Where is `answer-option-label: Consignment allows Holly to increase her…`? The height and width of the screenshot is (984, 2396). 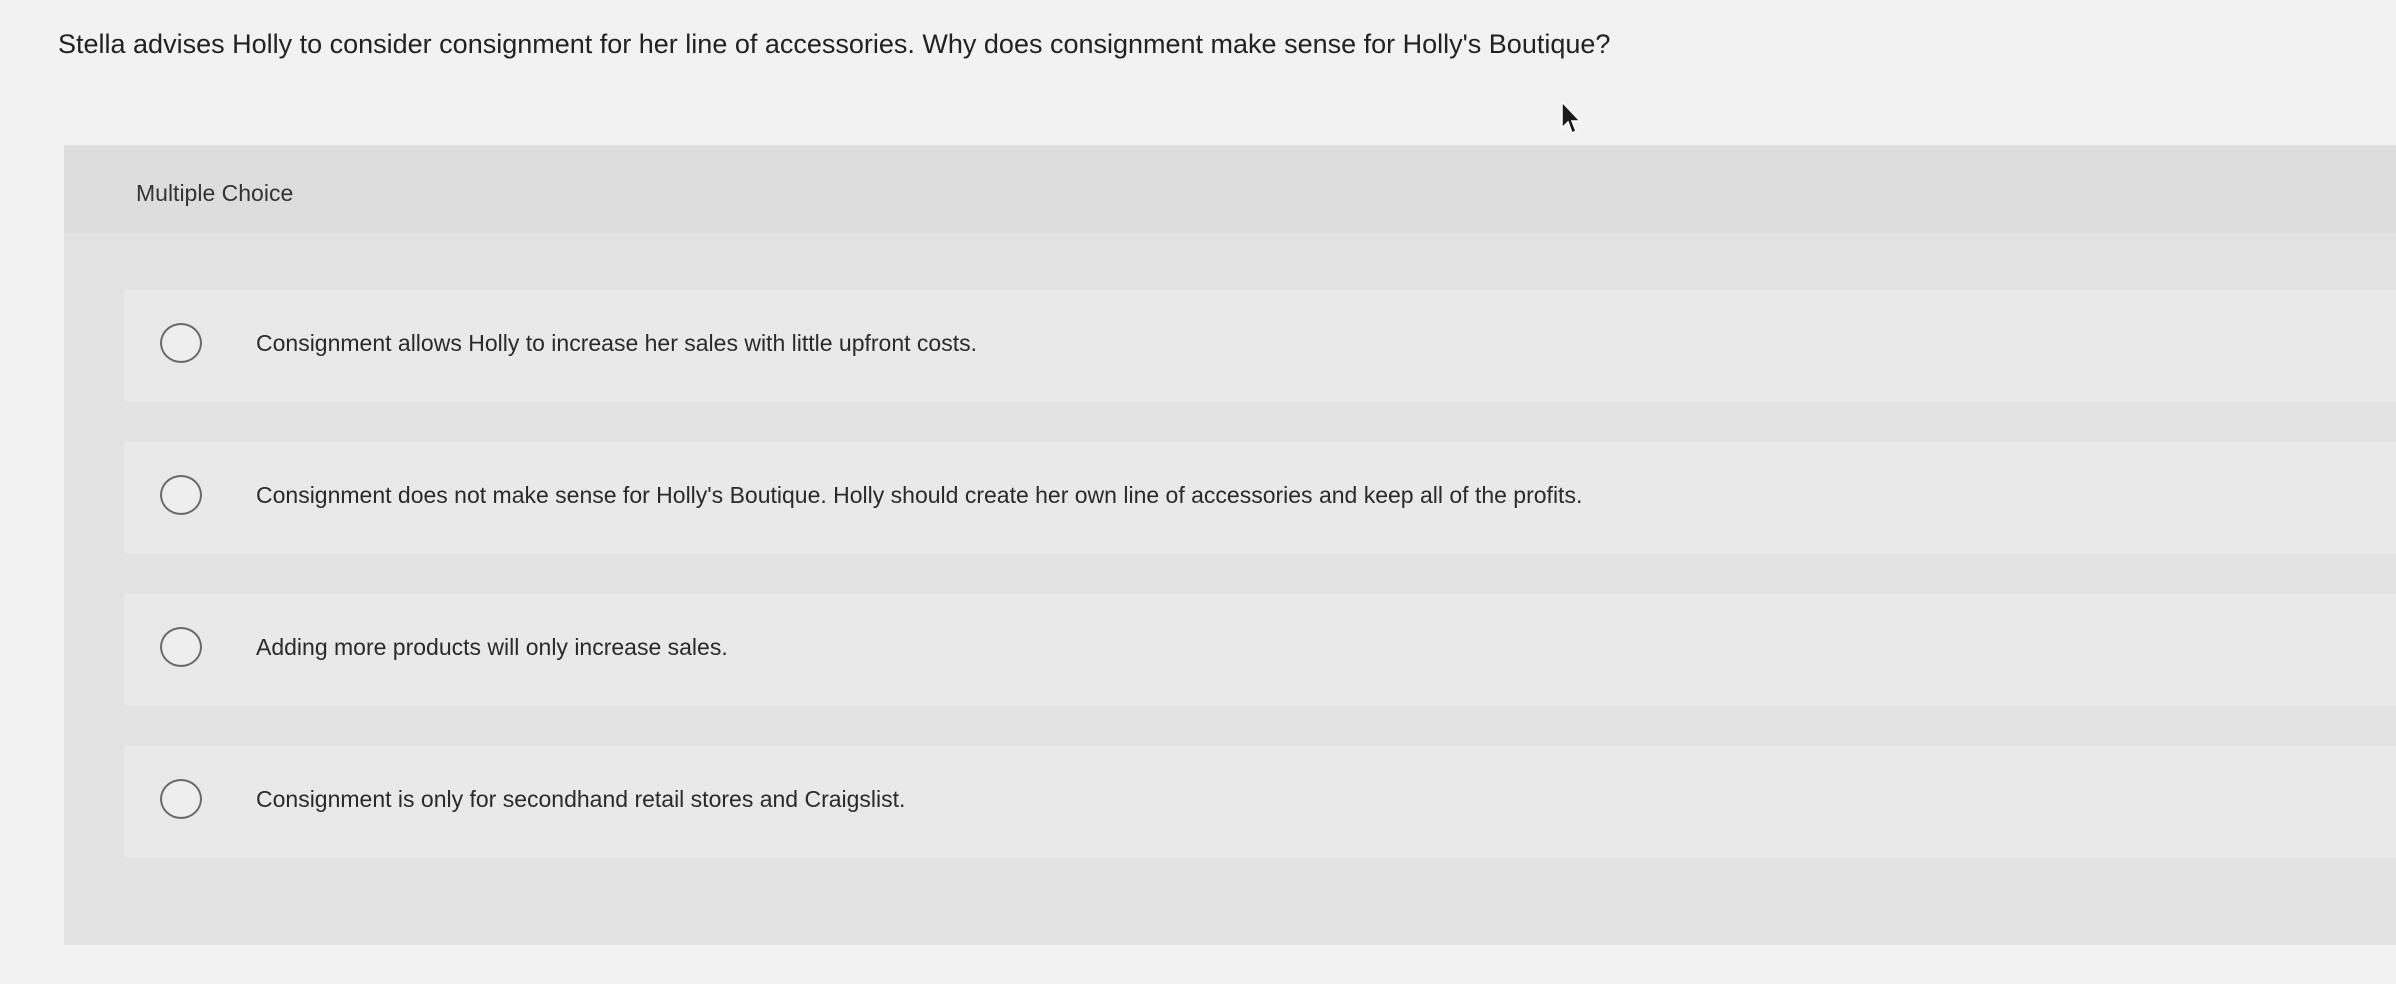 answer-option-label: Consignment allows Holly to increase her… is located at coordinates (616, 343).